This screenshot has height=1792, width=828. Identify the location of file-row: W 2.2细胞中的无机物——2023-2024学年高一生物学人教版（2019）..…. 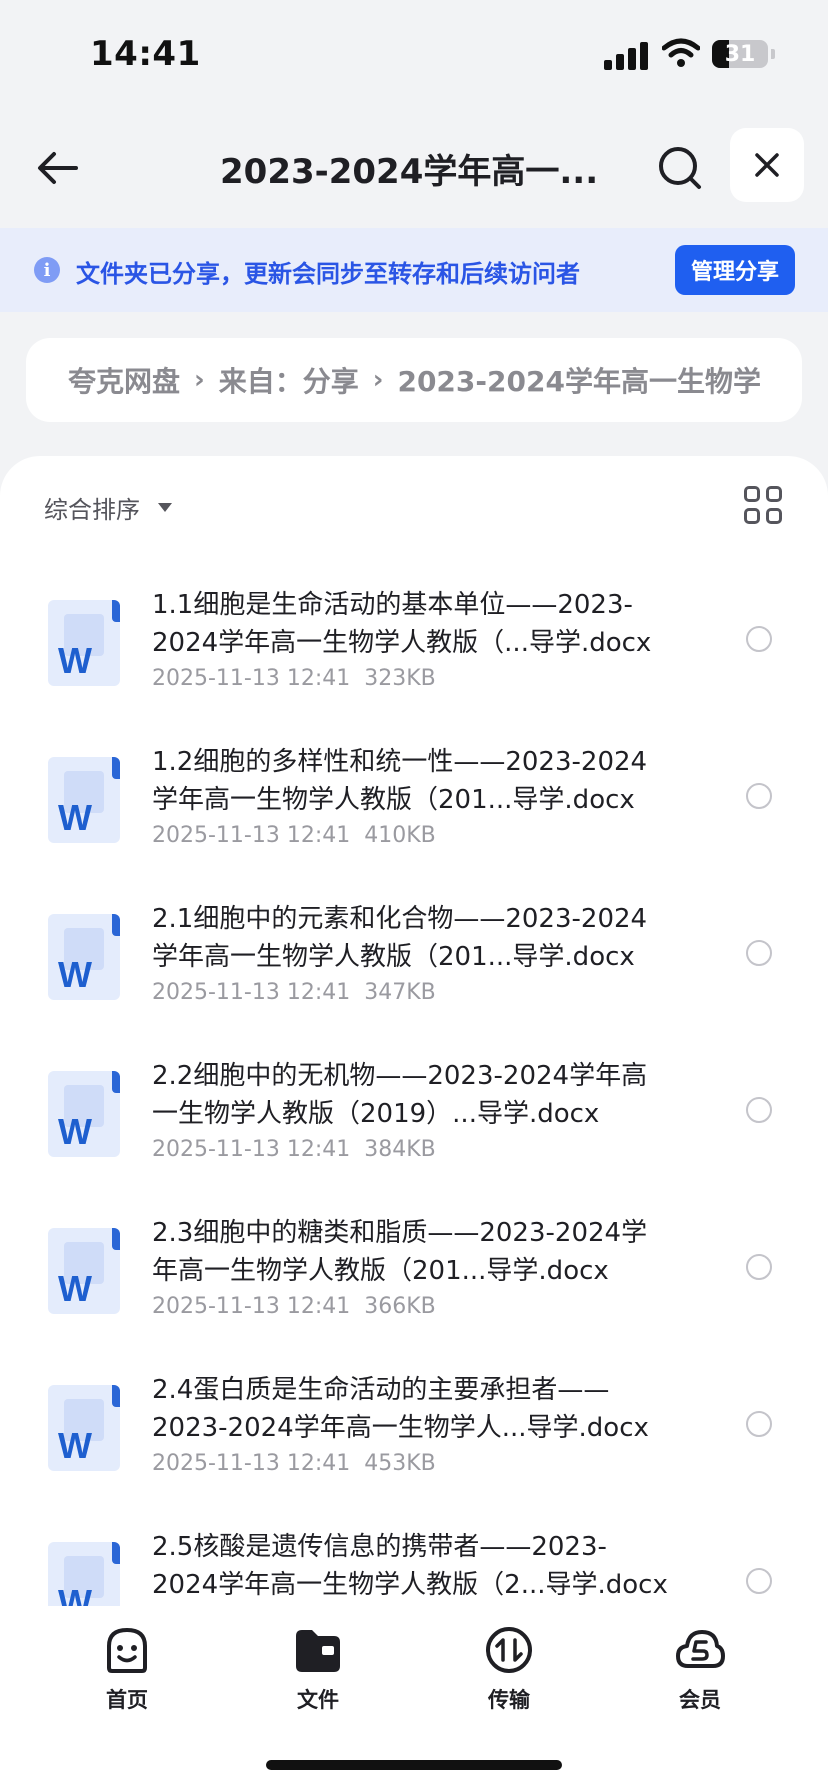
(414, 1135).